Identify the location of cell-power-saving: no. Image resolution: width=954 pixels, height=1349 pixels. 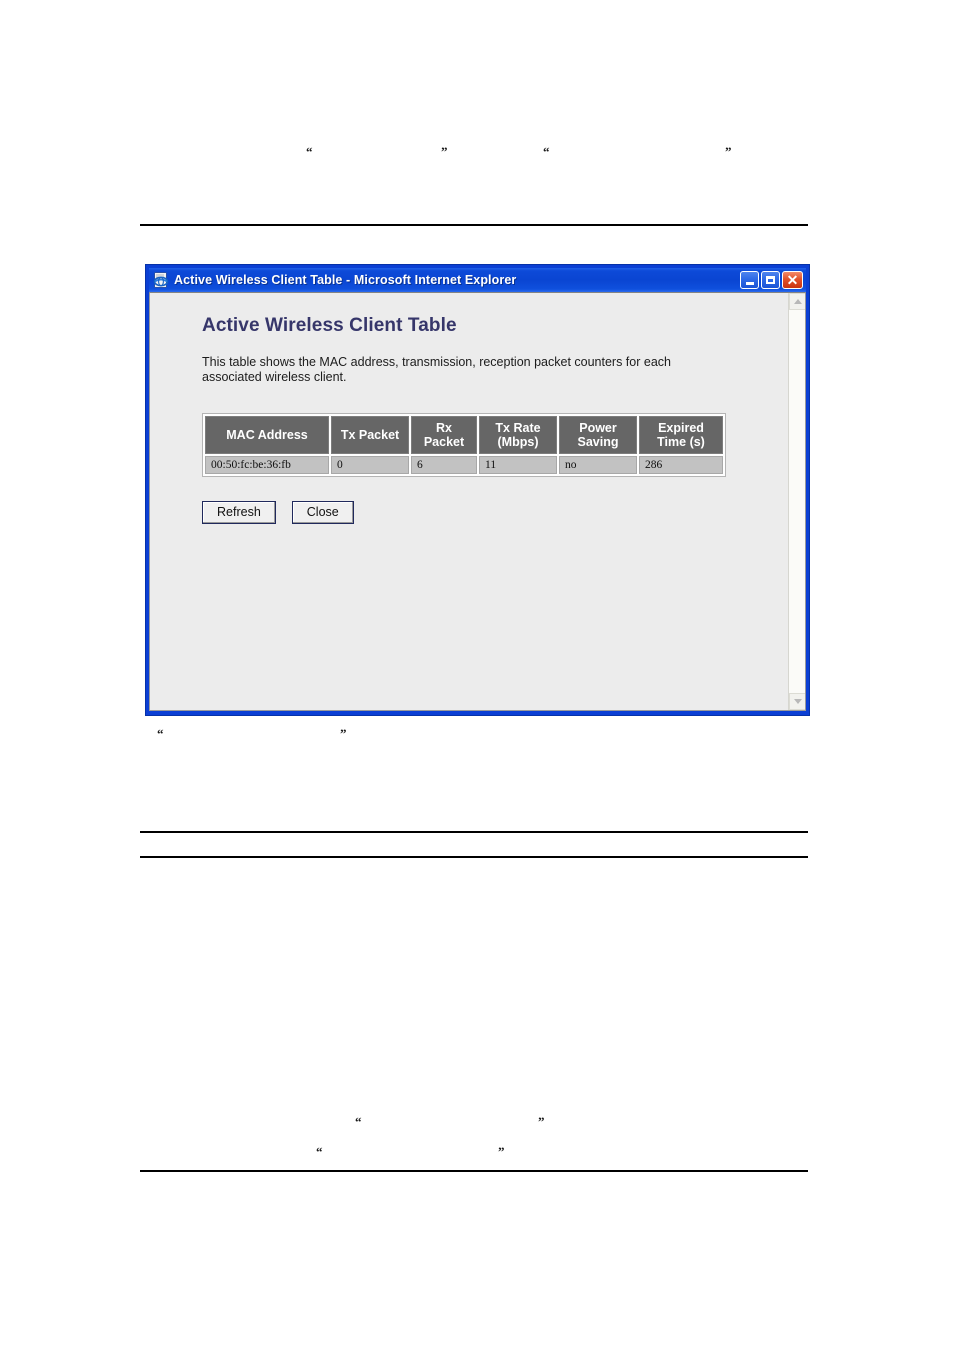
(598, 465).